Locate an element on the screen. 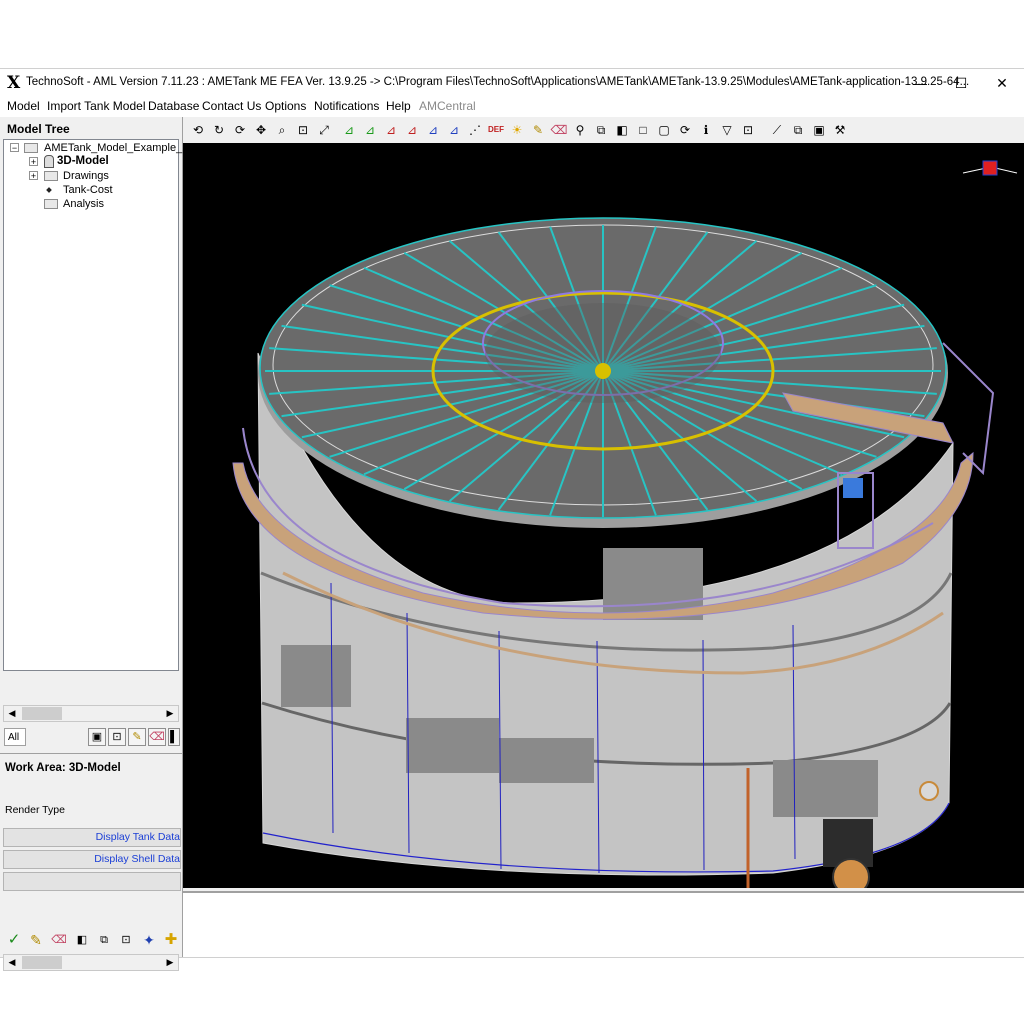  menu-notifications: Notifications is located at coordinates (346, 106).